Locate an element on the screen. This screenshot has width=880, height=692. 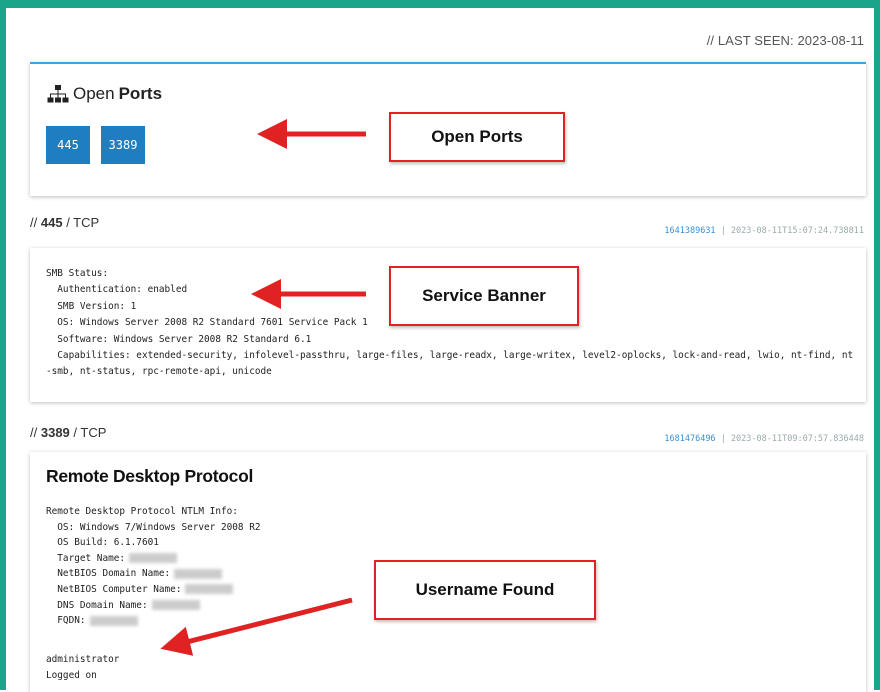
service-timestamp: 2023-08-11T15:07:24.738811 is located at coordinates (797, 231).